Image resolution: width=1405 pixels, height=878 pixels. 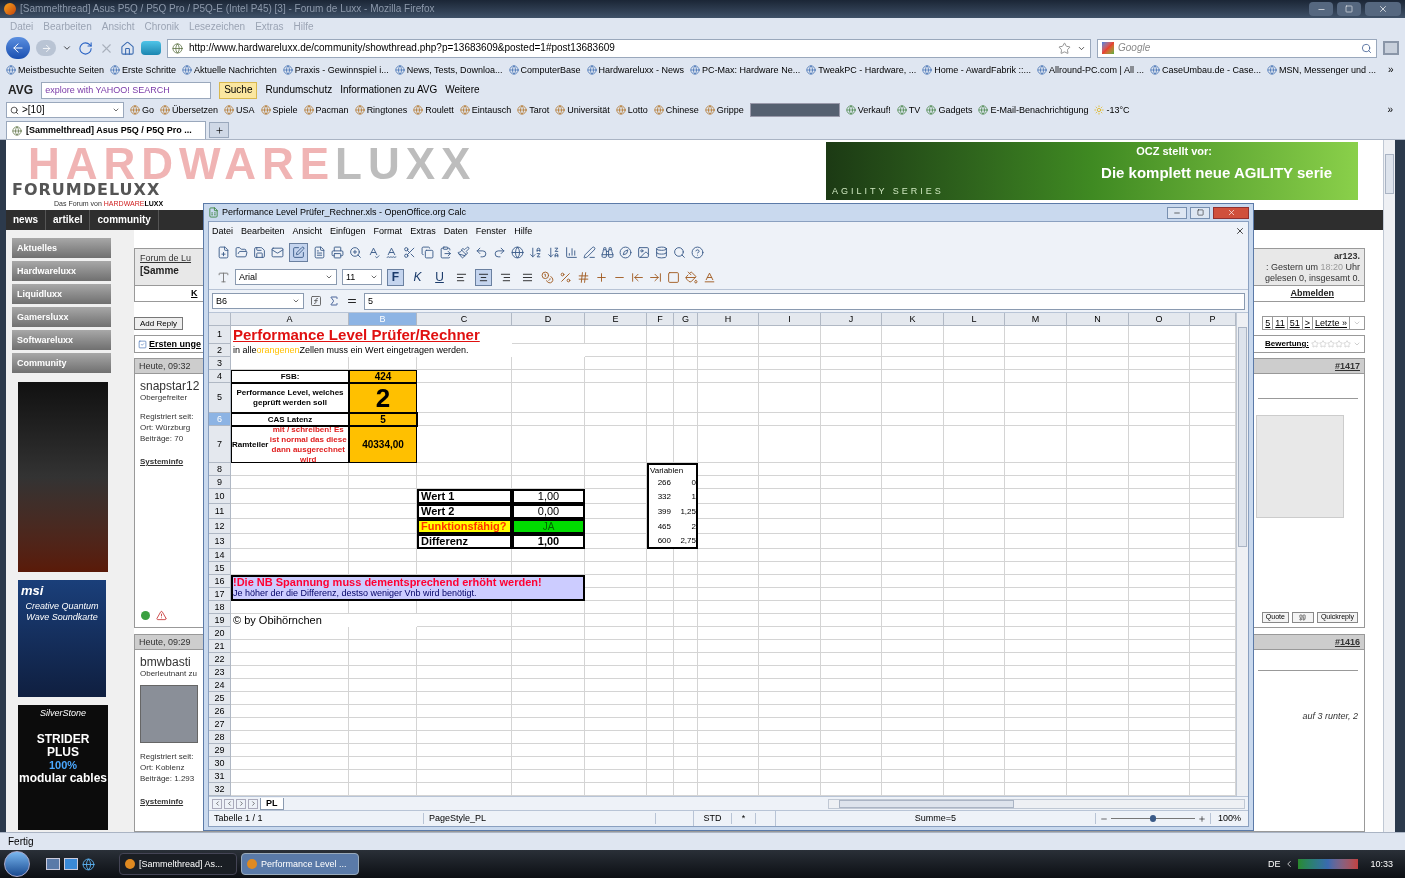 I want to click on toolbar-link: TV, so click(x=914, y=110).